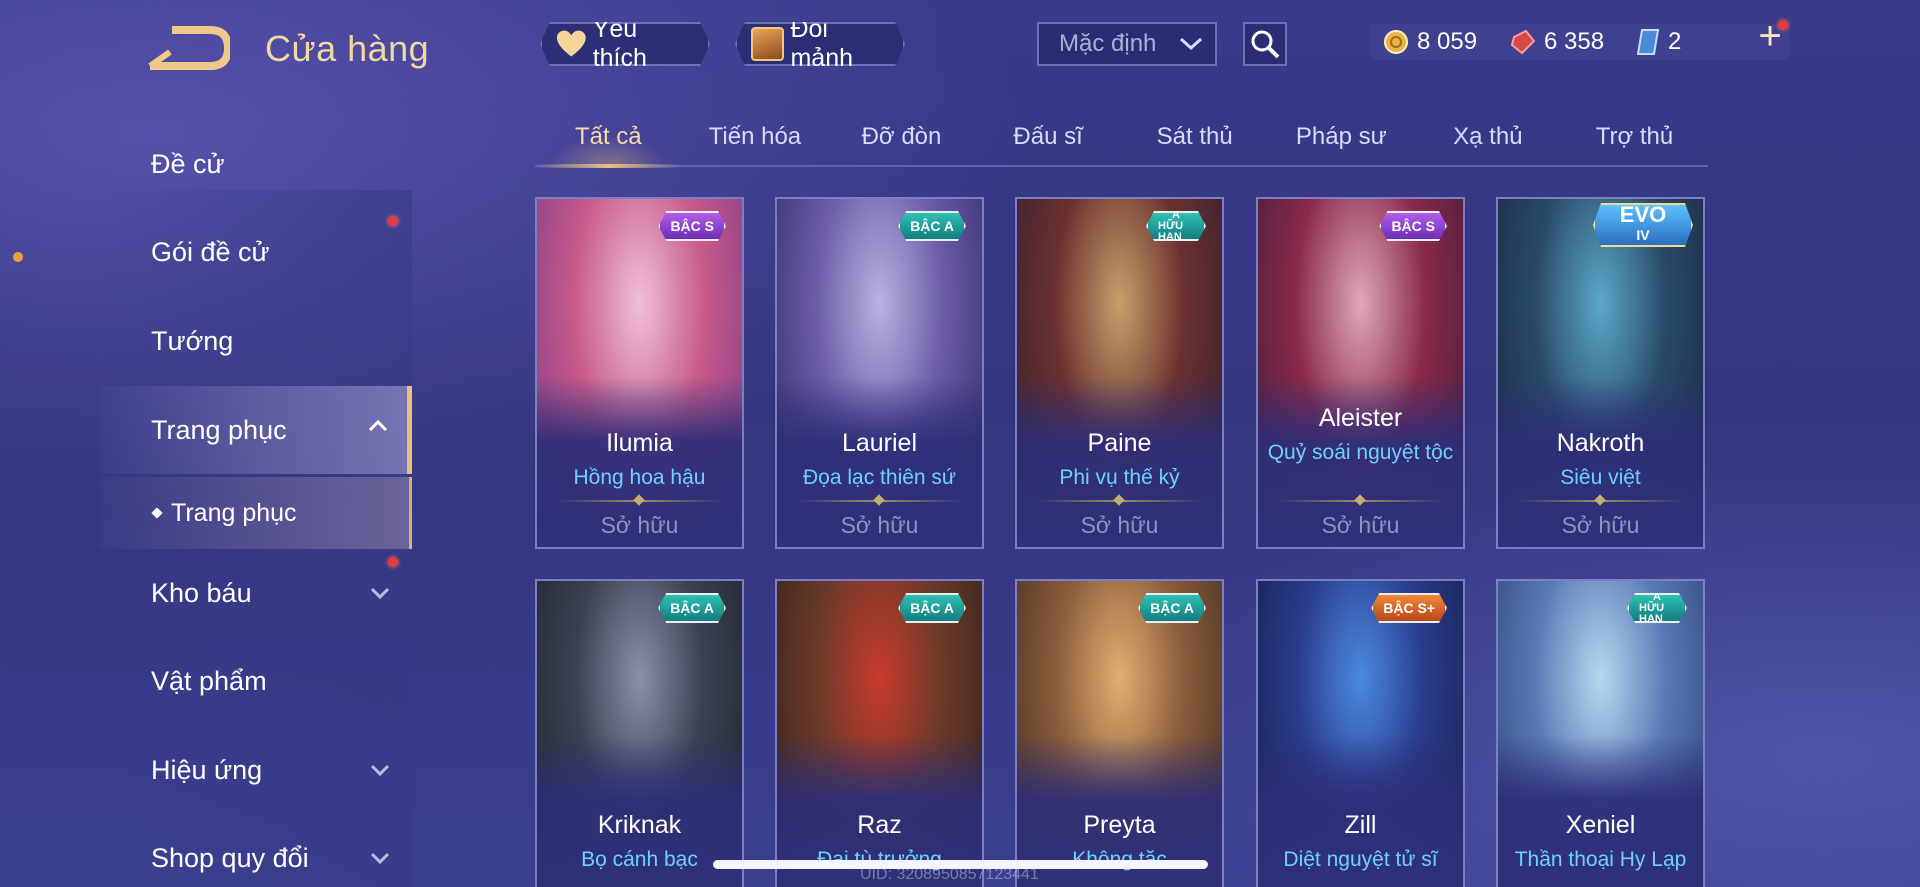  Describe the element at coordinates (879, 477) in the screenshot. I see `skin-name: Đọa lạc thiên sứ` at that location.